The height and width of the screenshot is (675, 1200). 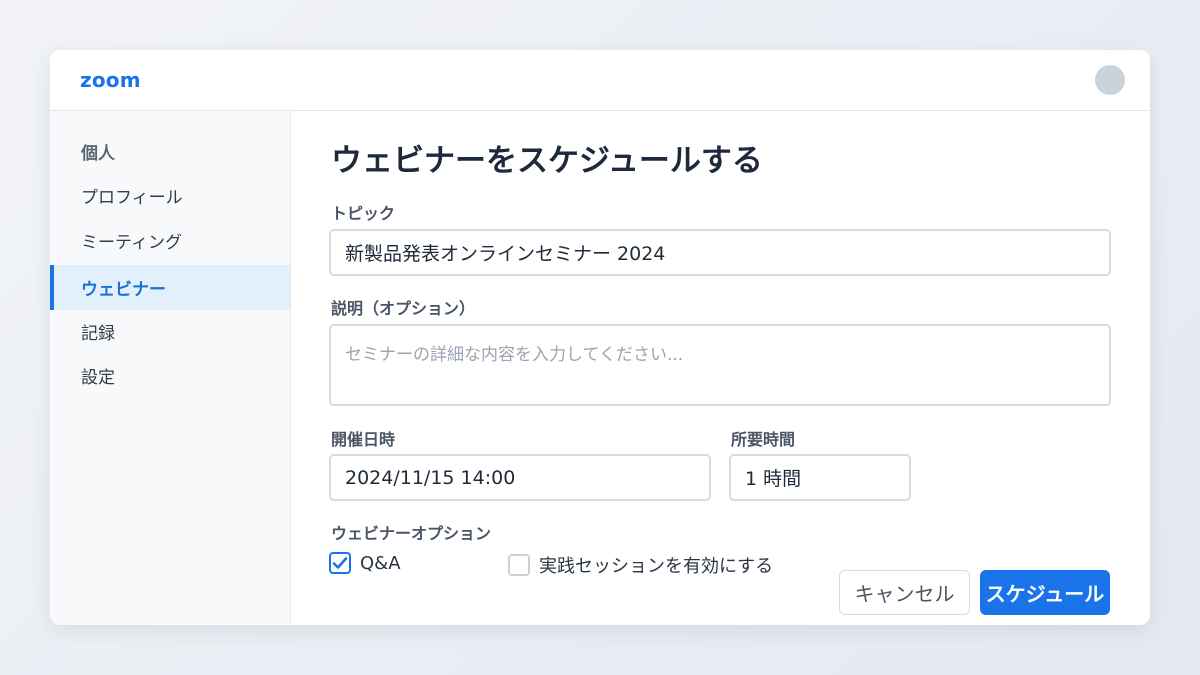 I want to click on sidebar-item-label: ミーティング, so click(x=131, y=243).